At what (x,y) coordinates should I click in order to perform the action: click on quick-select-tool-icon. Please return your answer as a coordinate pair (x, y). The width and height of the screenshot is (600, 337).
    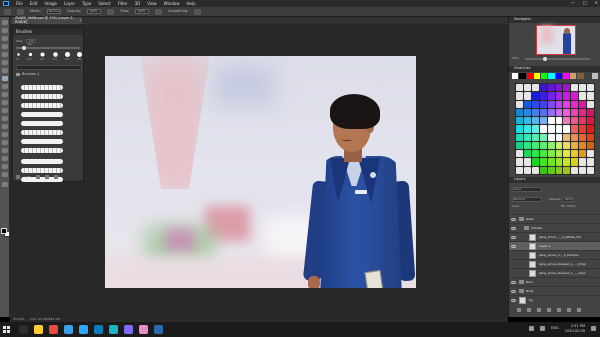
    Looking at the image, I should click on (5, 46).